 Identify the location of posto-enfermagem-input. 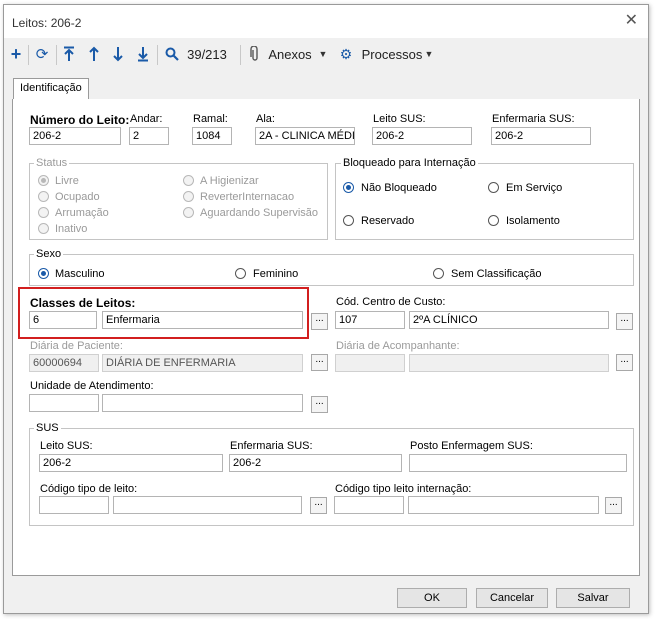
(518, 463).